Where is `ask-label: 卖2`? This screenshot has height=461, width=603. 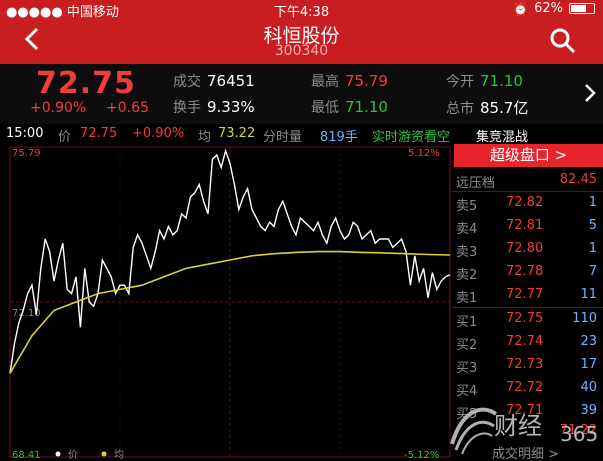
ask-label: 卖2 is located at coordinates (467, 275).